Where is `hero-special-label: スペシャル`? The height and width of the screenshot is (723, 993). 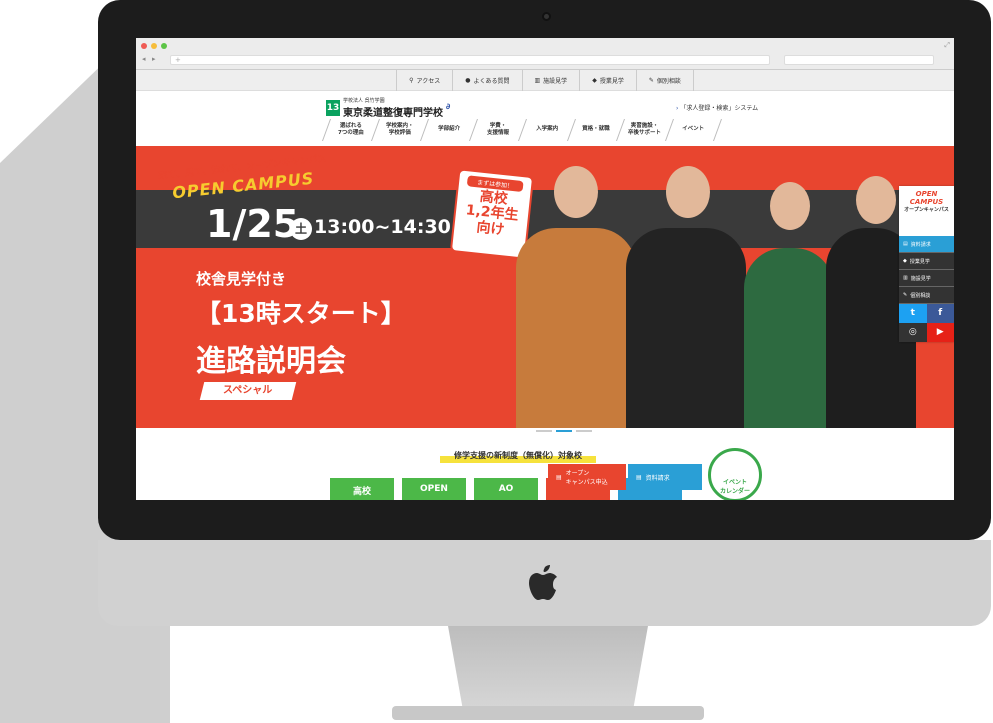
hero-special-label: スペシャル is located at coordinates (248, 391).